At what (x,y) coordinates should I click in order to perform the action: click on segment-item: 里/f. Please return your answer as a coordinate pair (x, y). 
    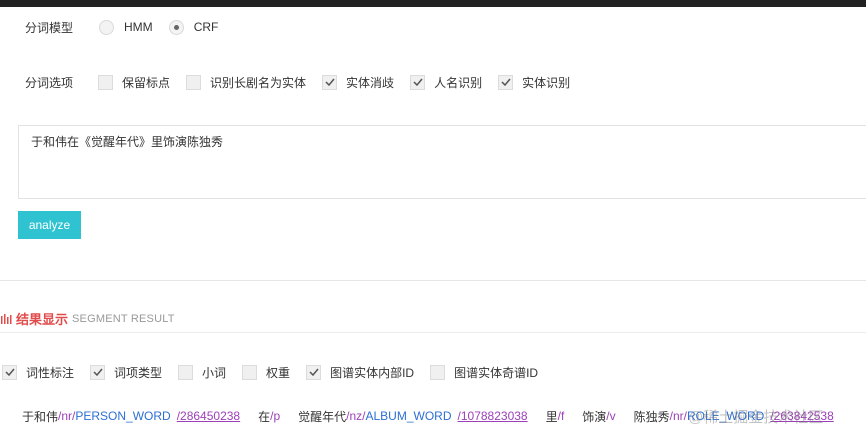
    Looking at the image, I should click on (555, 416).